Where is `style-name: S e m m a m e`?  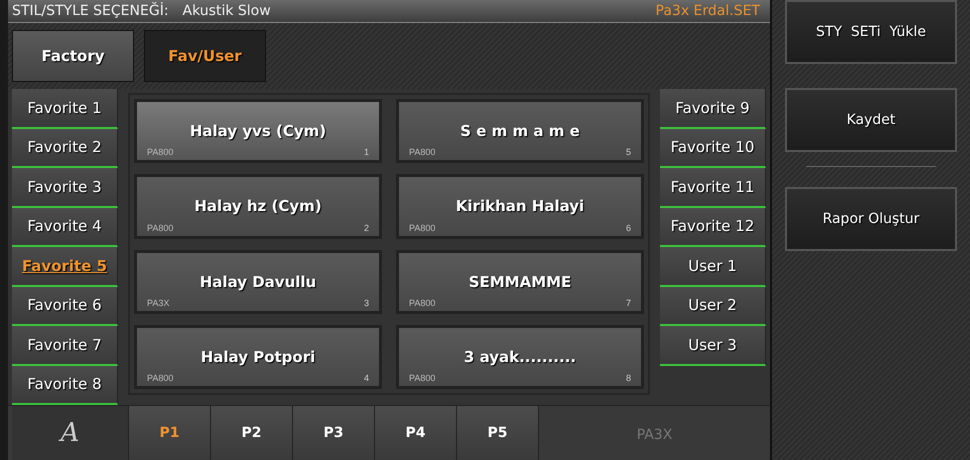
style-name: S e m m a m e is located at coordinates (520, 131).